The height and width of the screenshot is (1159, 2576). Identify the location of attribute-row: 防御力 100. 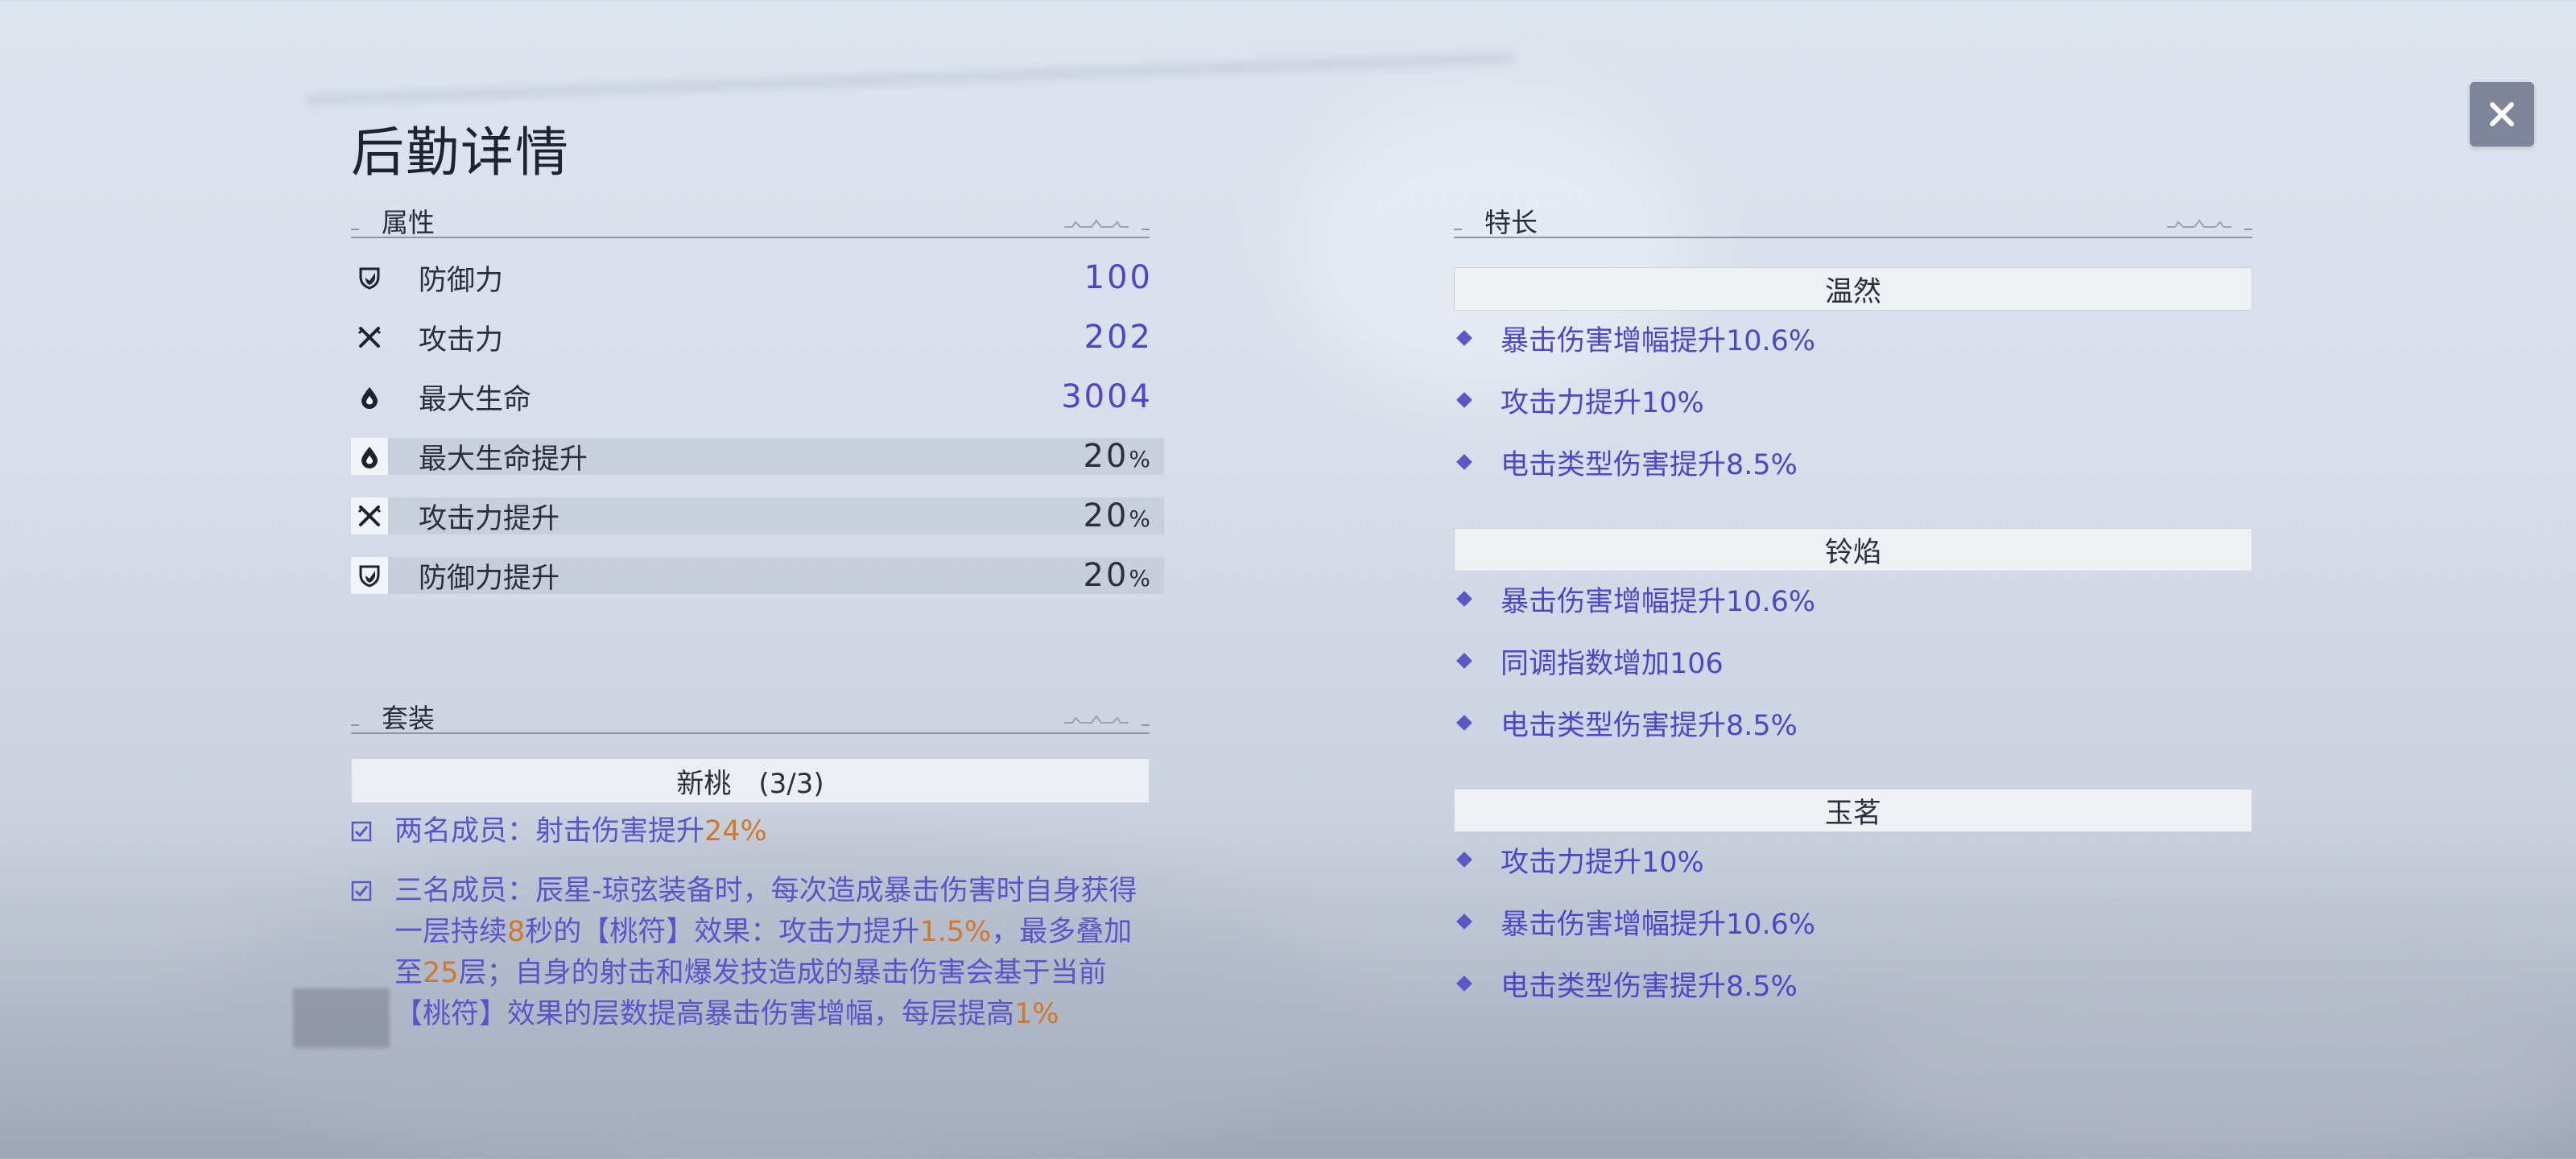
(757, 278).